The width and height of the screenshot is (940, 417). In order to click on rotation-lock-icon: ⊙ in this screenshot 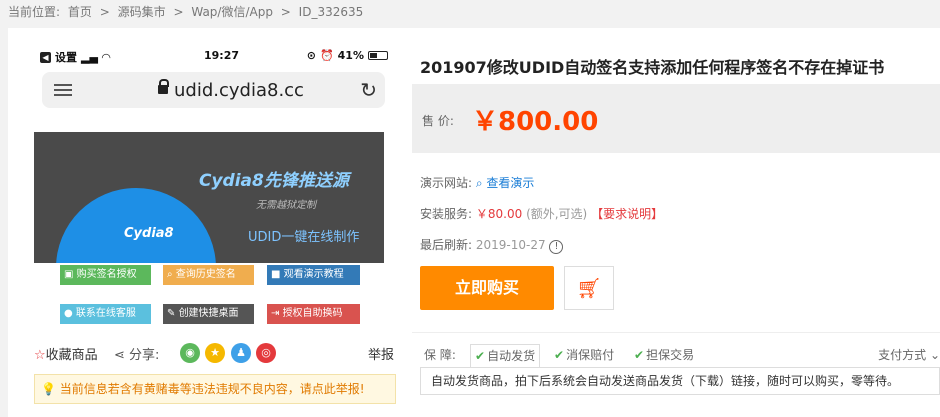, I will do `click(311, 55)`.